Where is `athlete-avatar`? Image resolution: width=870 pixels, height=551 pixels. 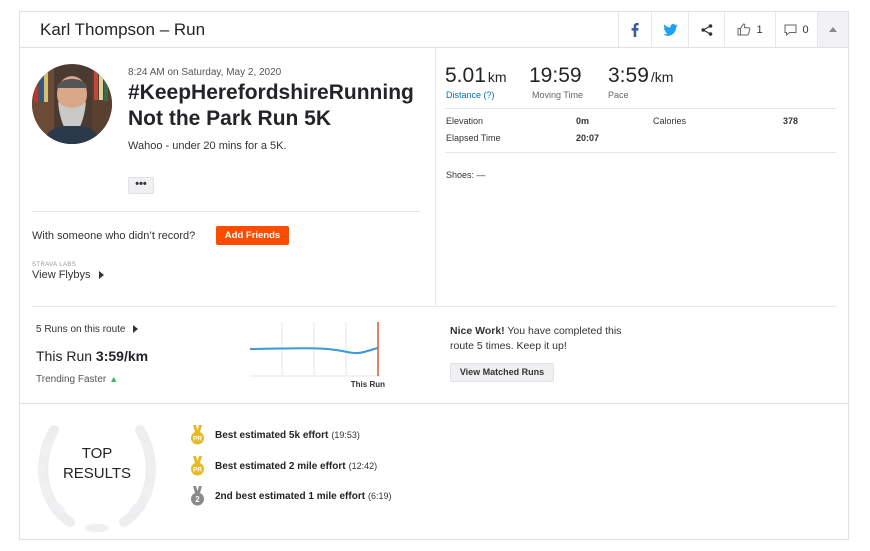 athlete-avatar is located at coordinates (72, 104).